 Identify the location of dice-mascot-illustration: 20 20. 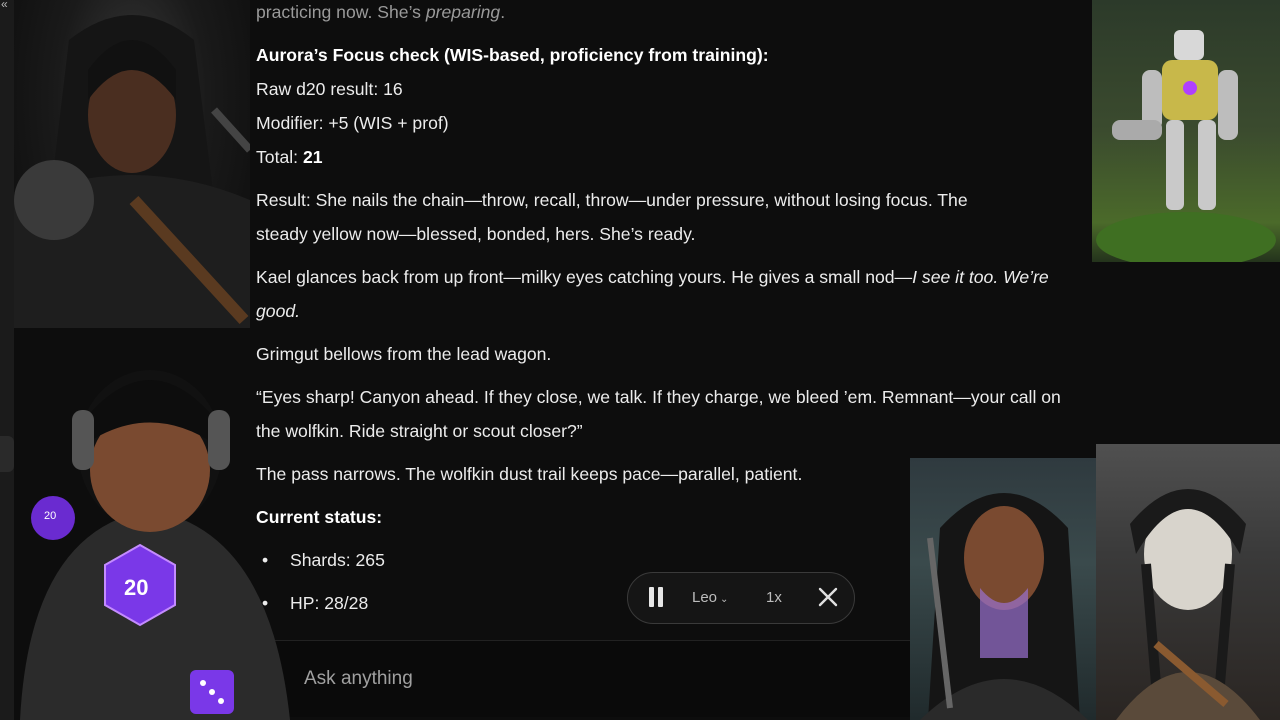
(150, 510).